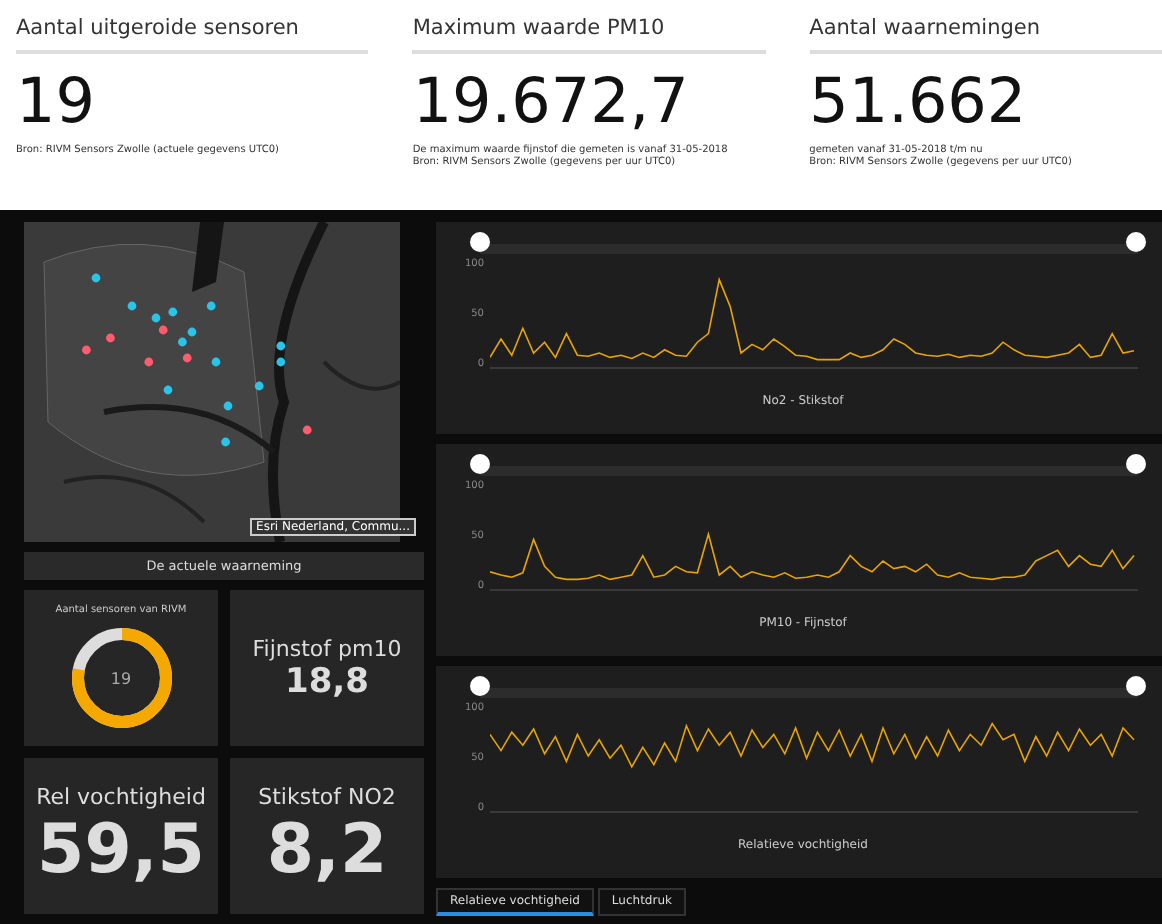  I want to click on metric-value: 18,8, so click(327, 681).